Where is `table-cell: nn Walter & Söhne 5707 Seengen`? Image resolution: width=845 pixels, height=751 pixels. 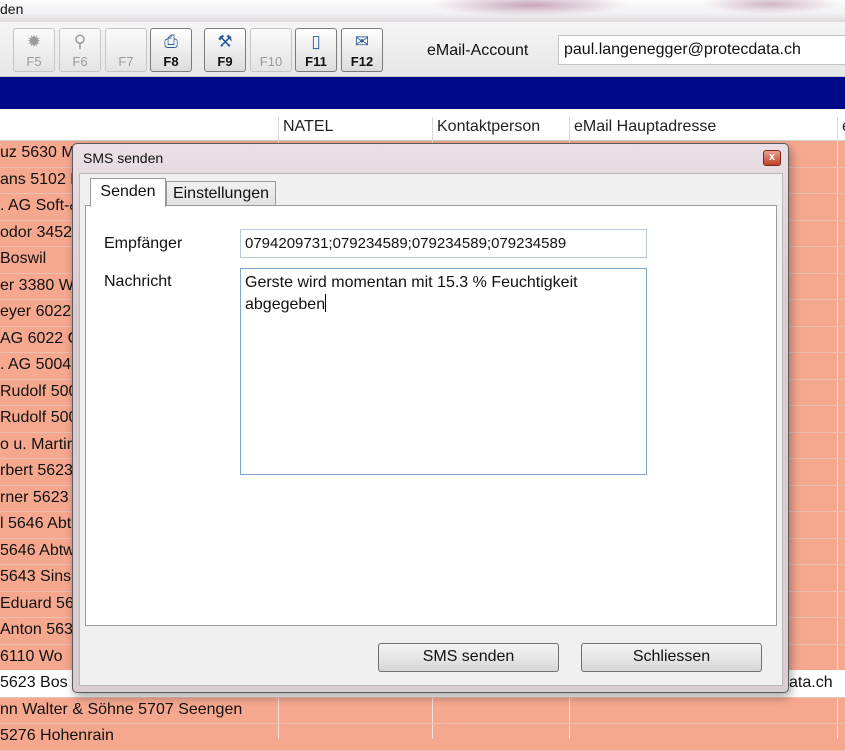 table-cell: nn Walter & Söhne 5707 Seengen is located at coordinates (121, 709).